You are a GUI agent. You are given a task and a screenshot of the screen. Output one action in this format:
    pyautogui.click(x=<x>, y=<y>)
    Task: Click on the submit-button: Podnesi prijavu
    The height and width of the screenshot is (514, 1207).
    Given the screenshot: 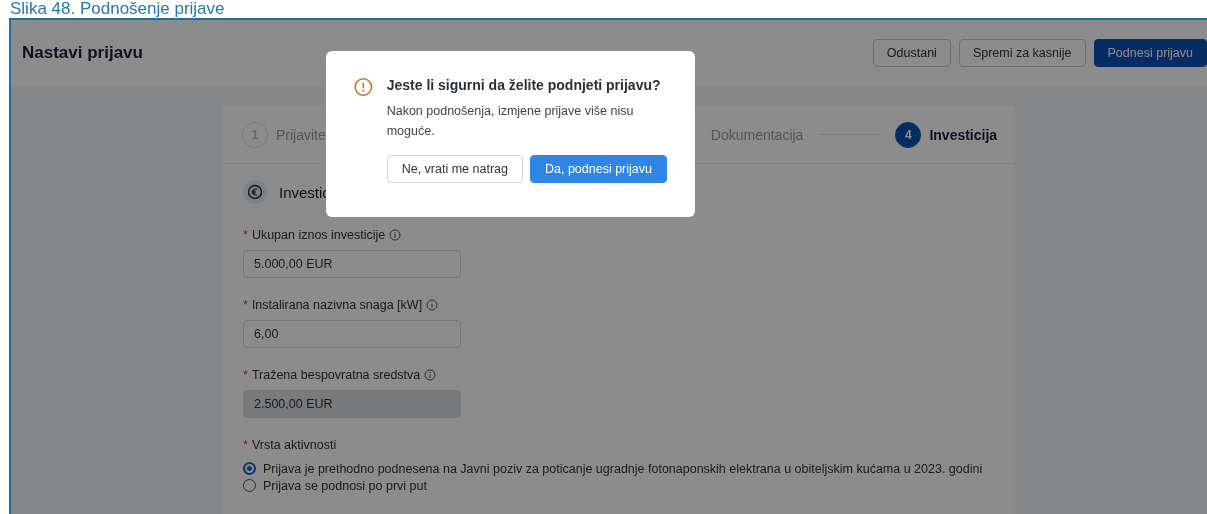 What is the action you would take?
    pyautogui.click(x=1150, y=53)
    